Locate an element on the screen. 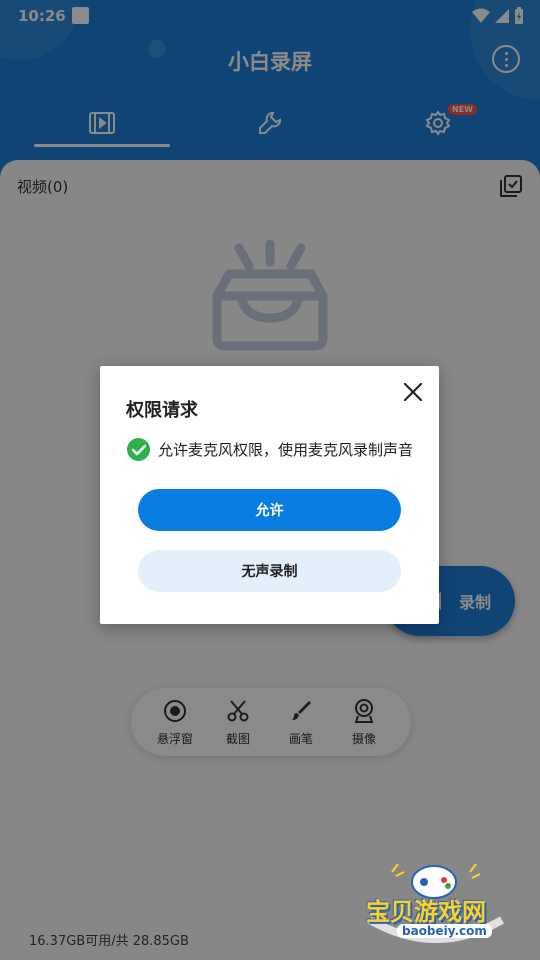  allow-button: 允许 is located at coordinates (269, 510).